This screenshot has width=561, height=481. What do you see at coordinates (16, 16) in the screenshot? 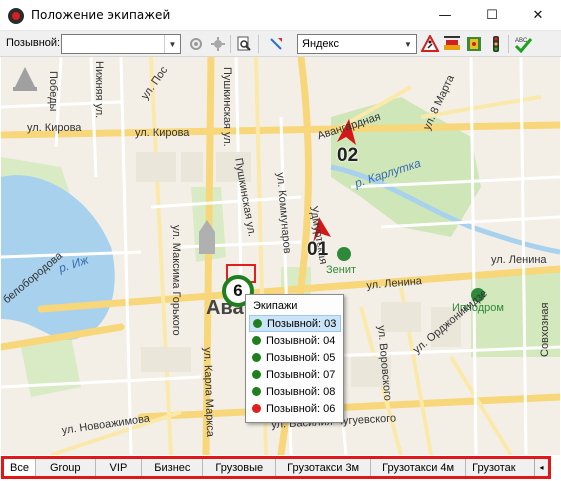
I see `app-icon` at bounding box center [16, 16].